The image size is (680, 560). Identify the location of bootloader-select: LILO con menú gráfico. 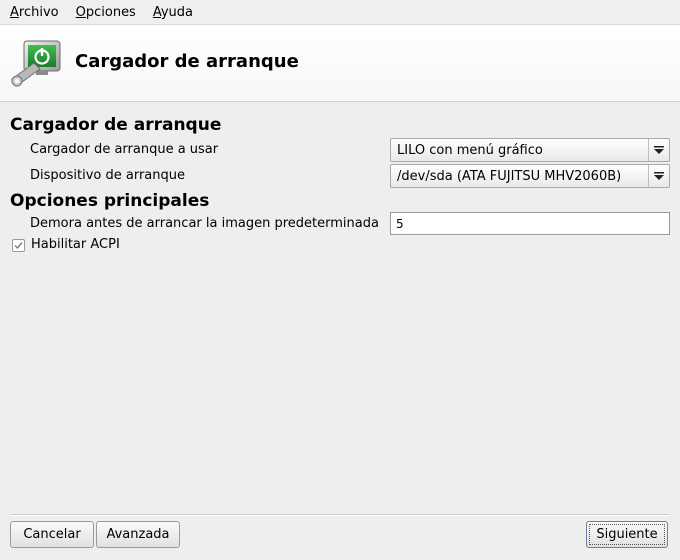
(530, 150).